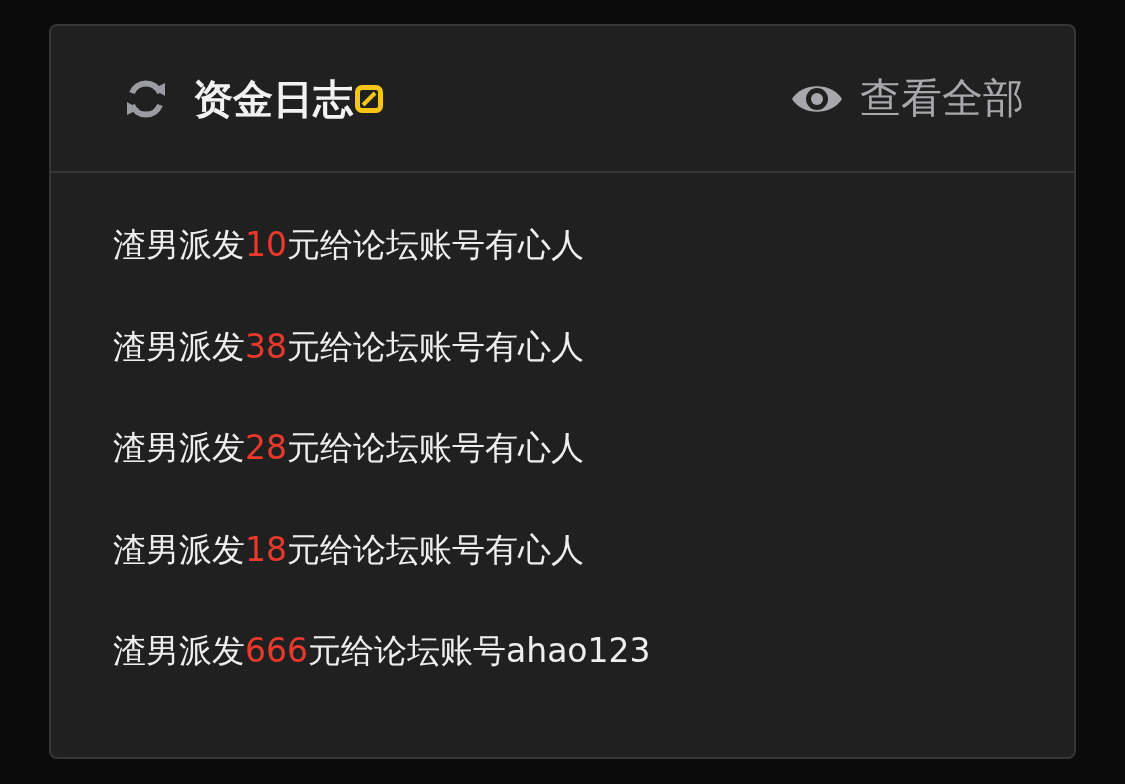 This screenshot has height=784, width=1125. Describe the element at coordinates (349, 549) in the screenshot. I see `log-entry: 渣男派发18元给论坛账号有心人` at that location.